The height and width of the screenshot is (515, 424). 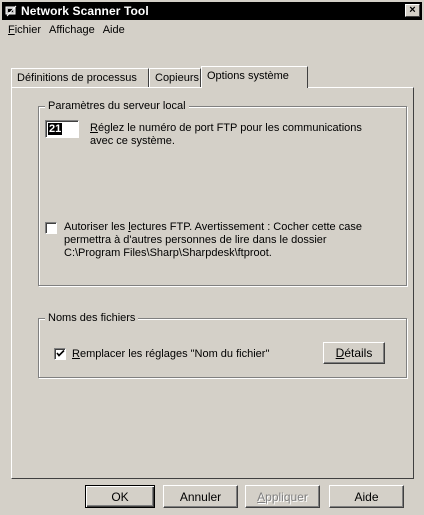 What do you see at coordinates (248, 76) in the screenshot?
I see `tab-label: Options système` at bounding box center [248, 76].